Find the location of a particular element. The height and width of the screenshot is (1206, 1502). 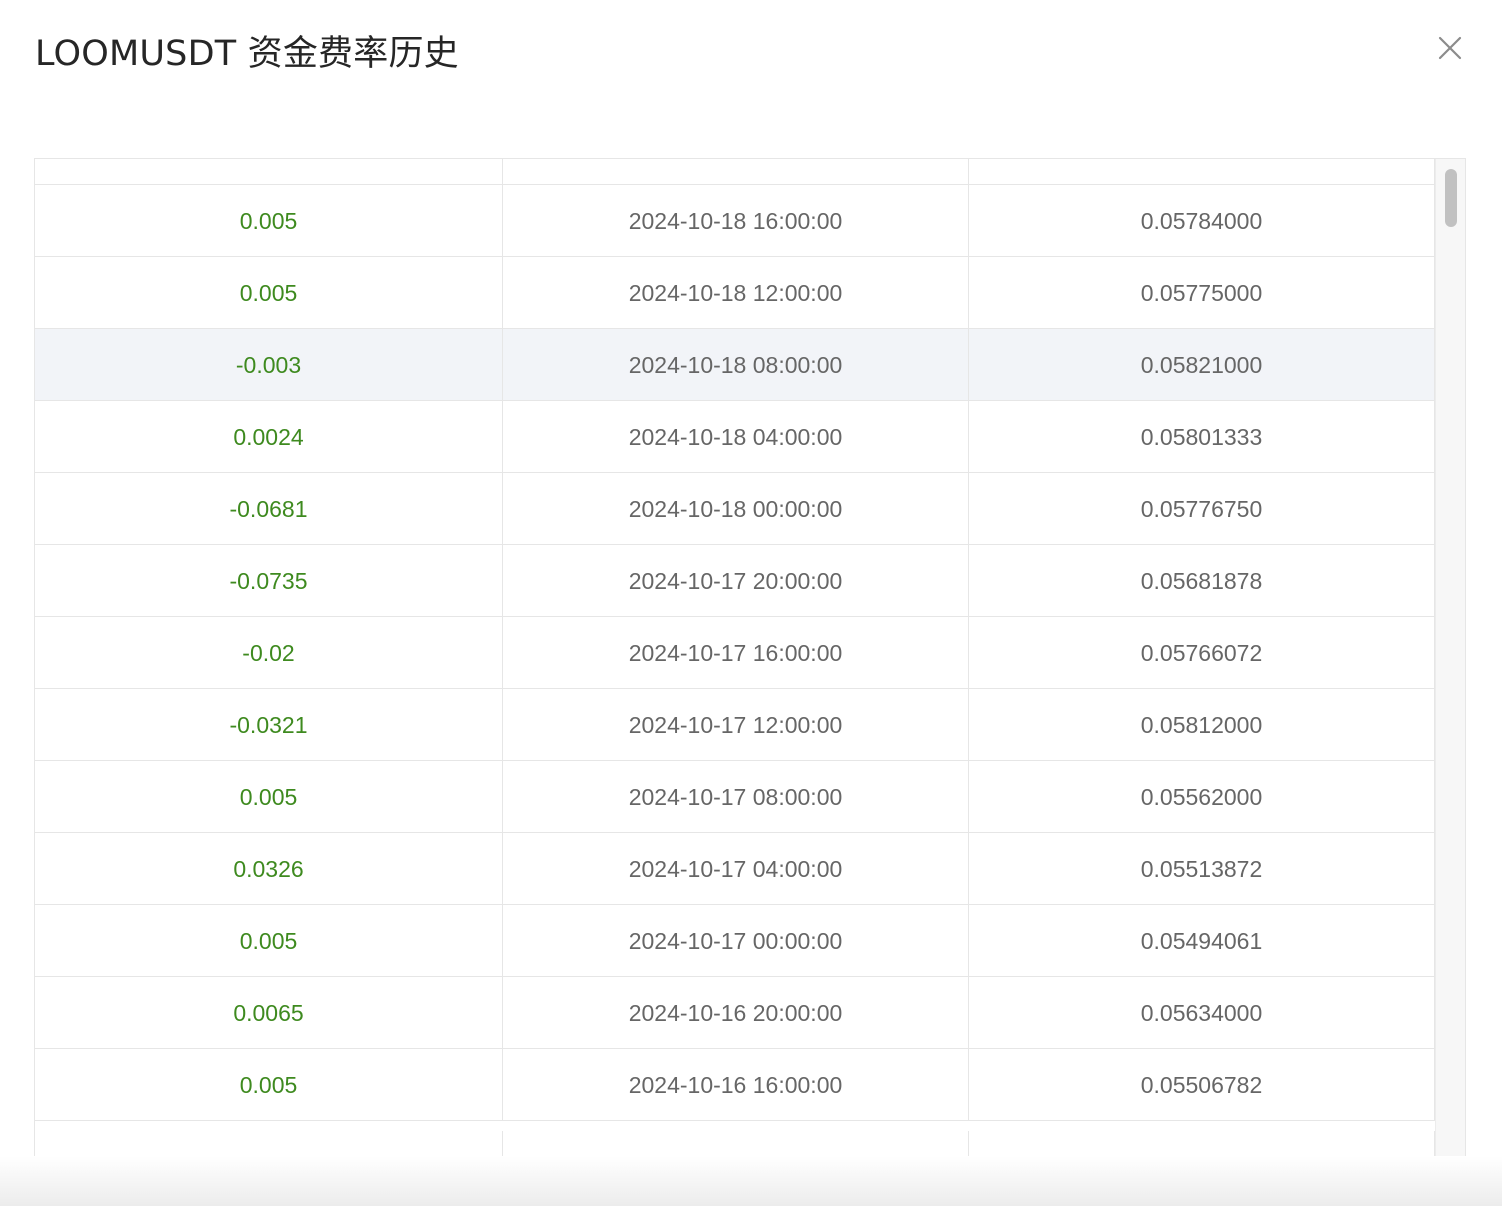

table-row: -0.02 2024-10-17 16:00:00 0.05766072 is located at coordinates (735, 653).